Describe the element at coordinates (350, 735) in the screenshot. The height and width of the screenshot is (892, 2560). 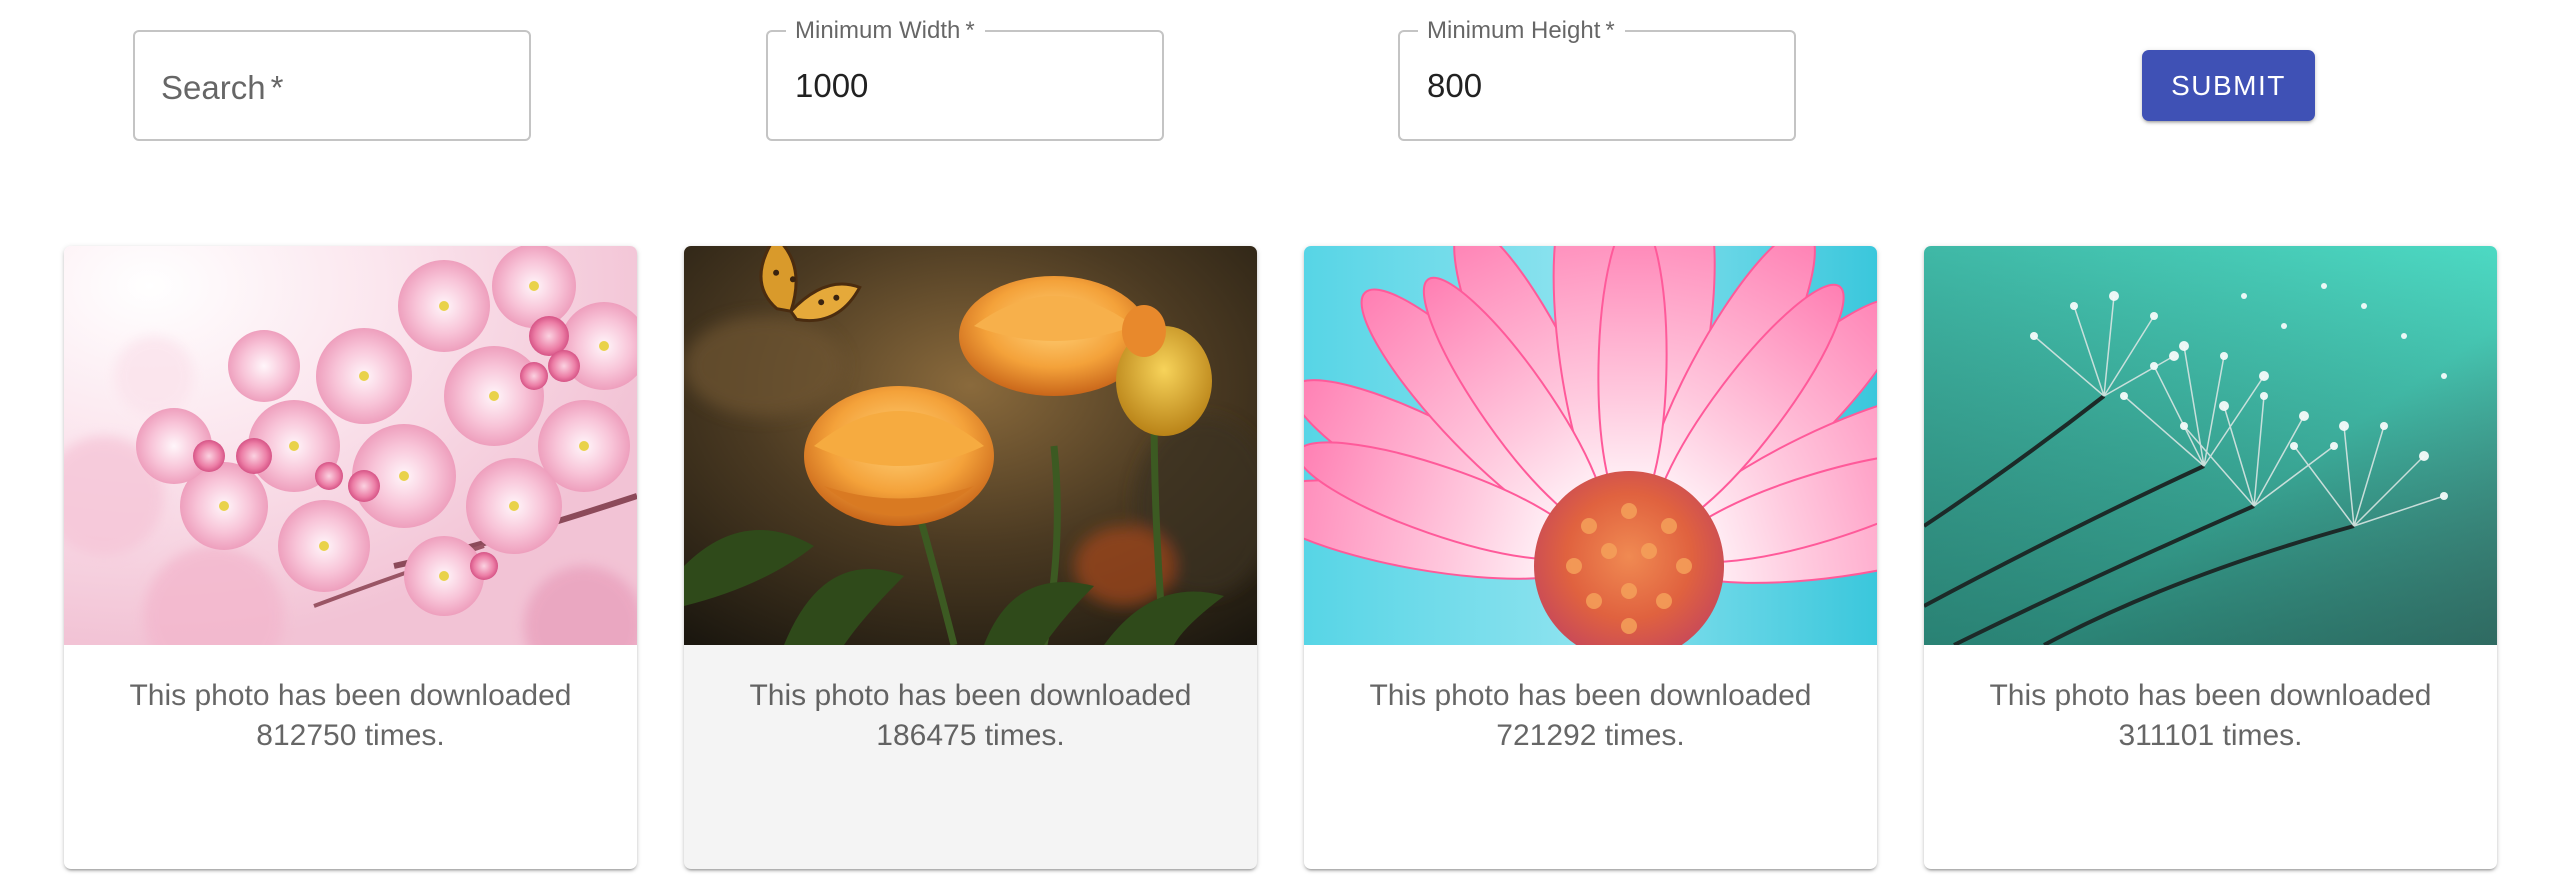
I see `download-count: 812750 times.` at that location.